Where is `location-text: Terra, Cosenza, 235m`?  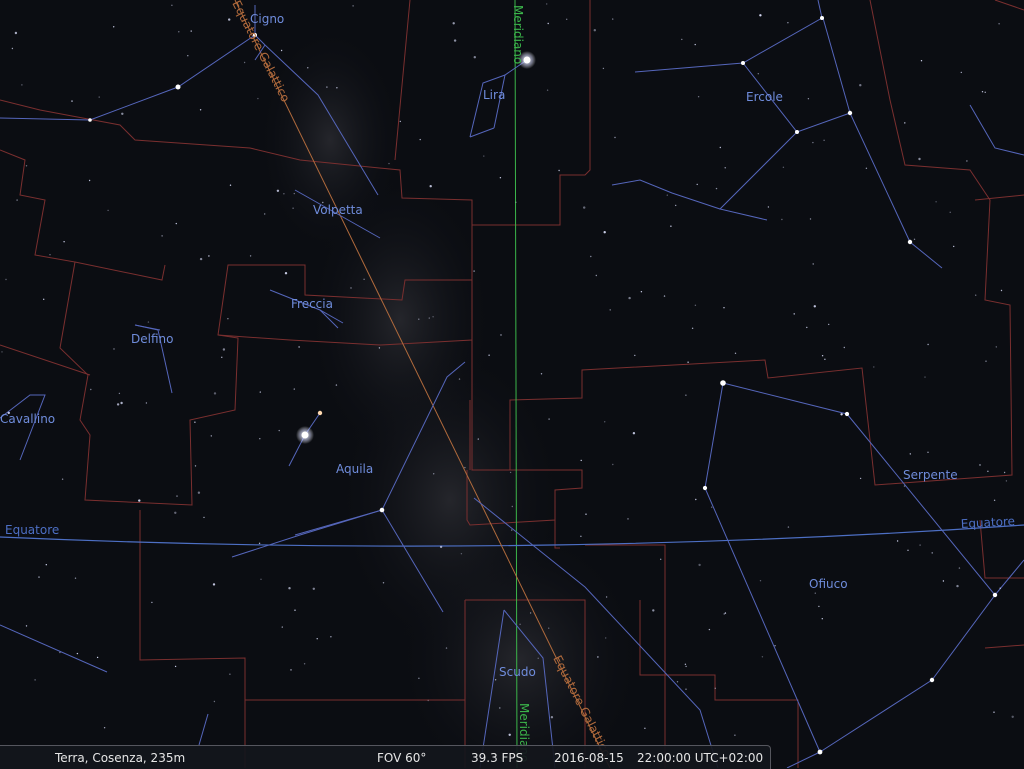 location-text: Terra, Cosenza, 235m is located at coordinates (120, 758).